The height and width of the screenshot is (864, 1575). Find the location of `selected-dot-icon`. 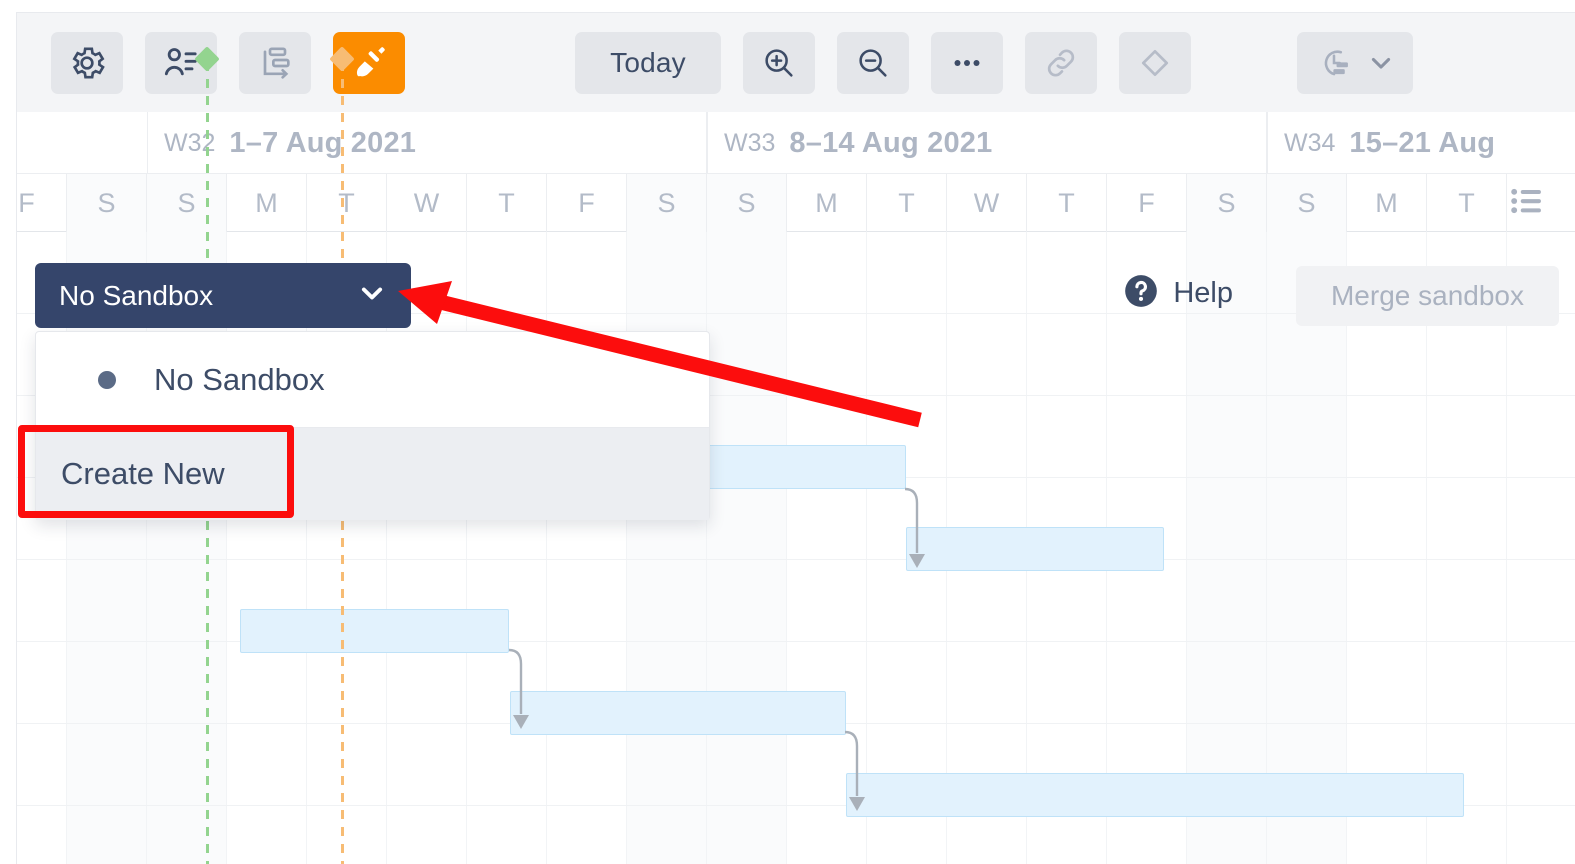

selected-dot-icon is located at coordinates (107, 379).